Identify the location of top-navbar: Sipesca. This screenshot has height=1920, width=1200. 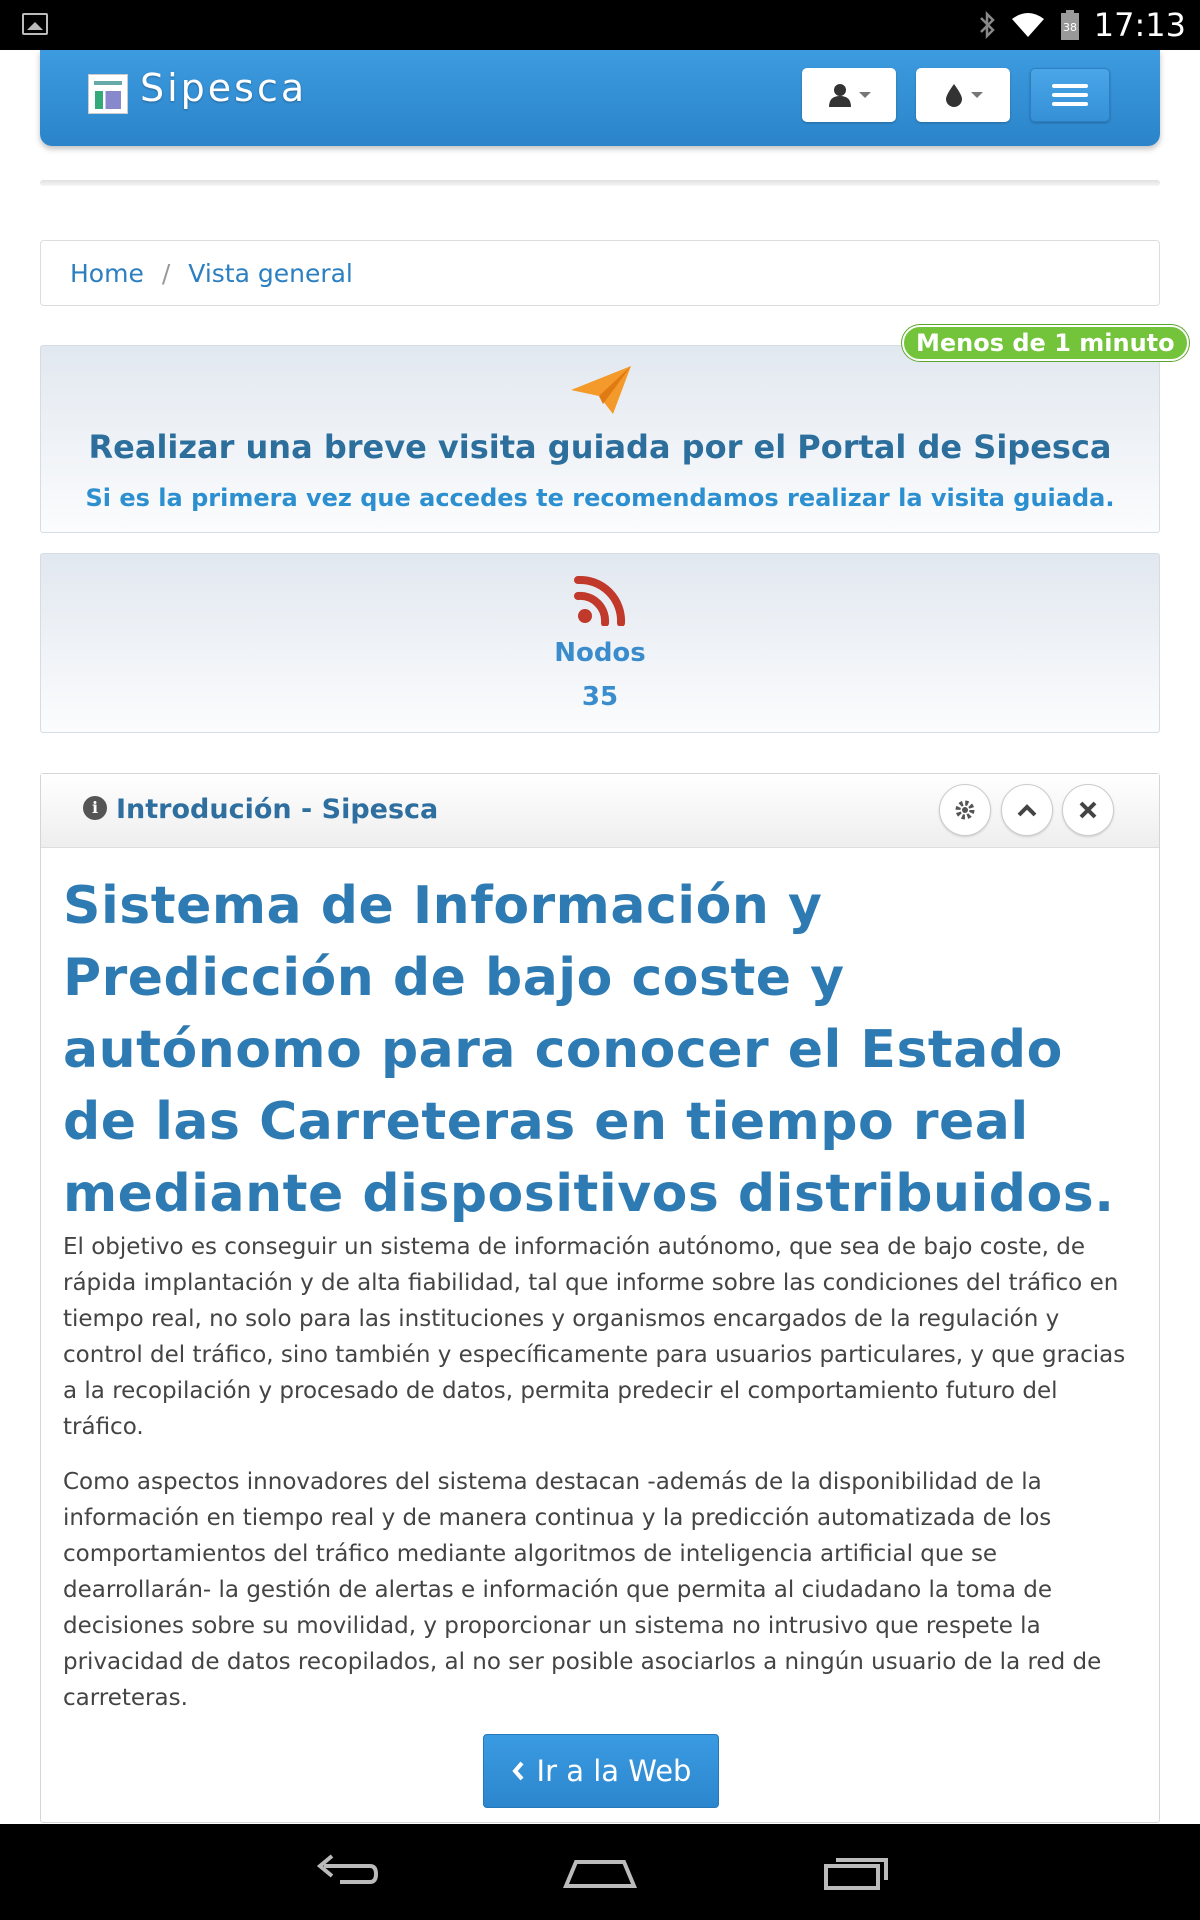
(600, 98).